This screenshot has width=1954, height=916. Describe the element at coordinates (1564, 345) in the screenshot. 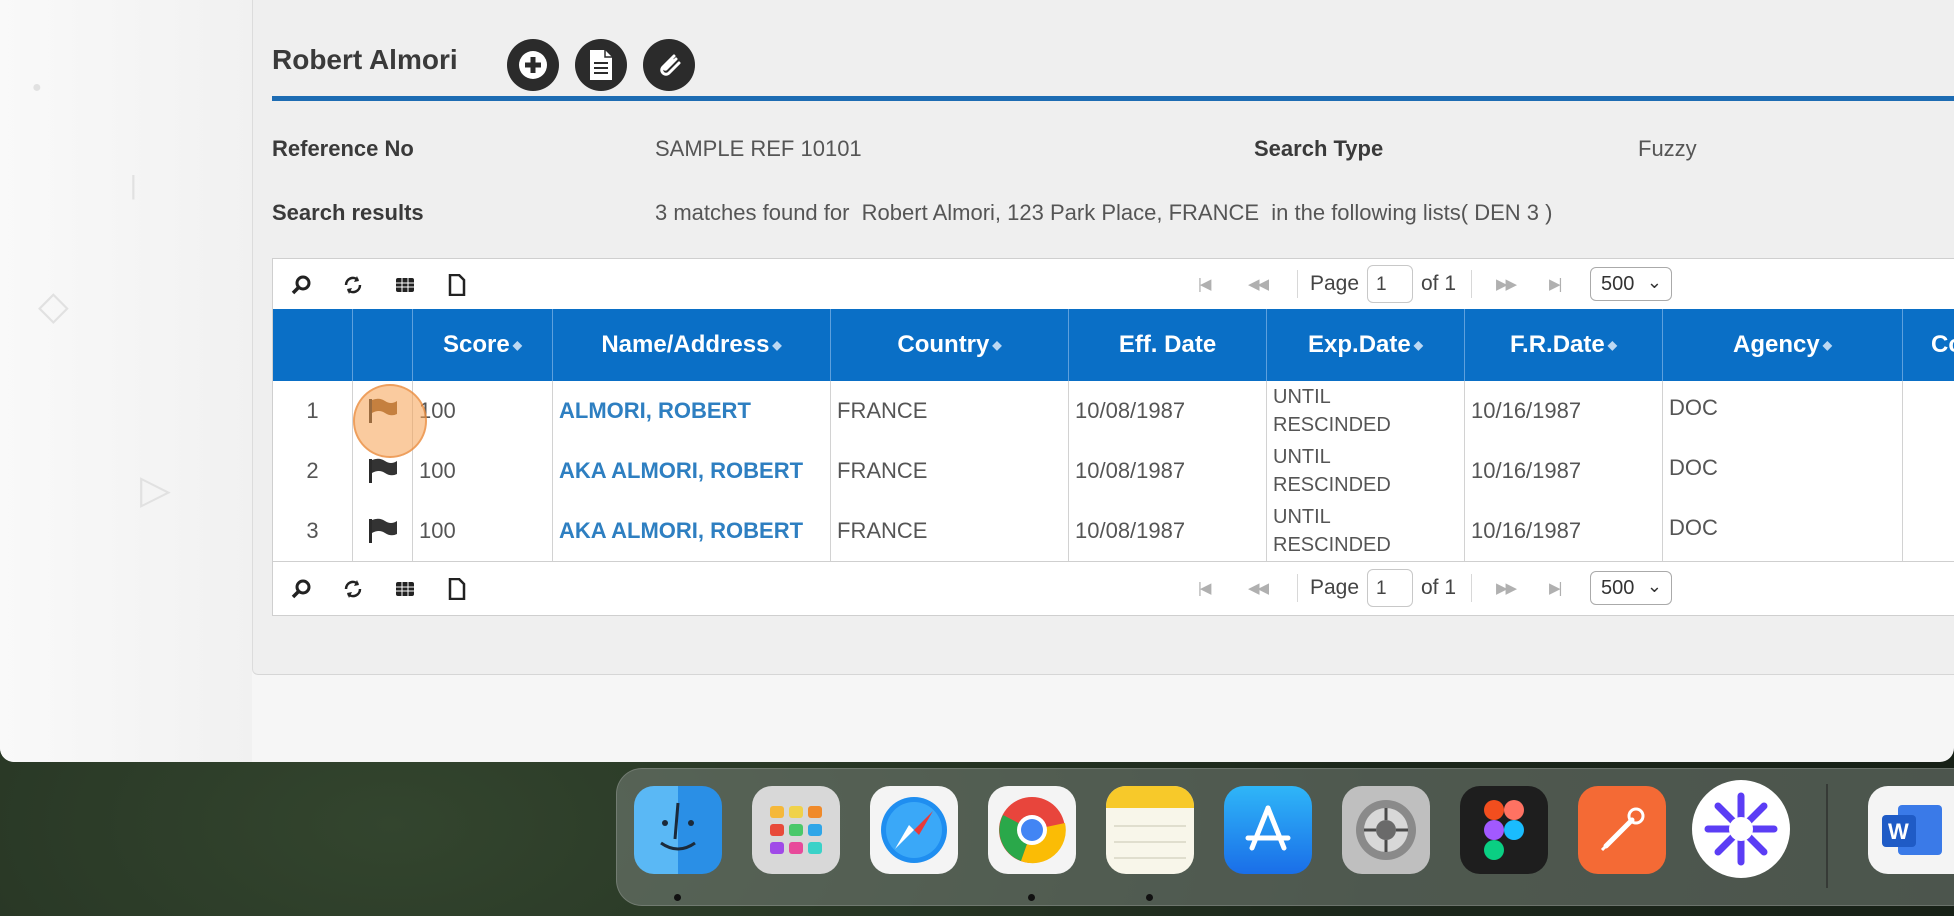

I see `column-header-fr-date: F.R.Date ◆` at that location.